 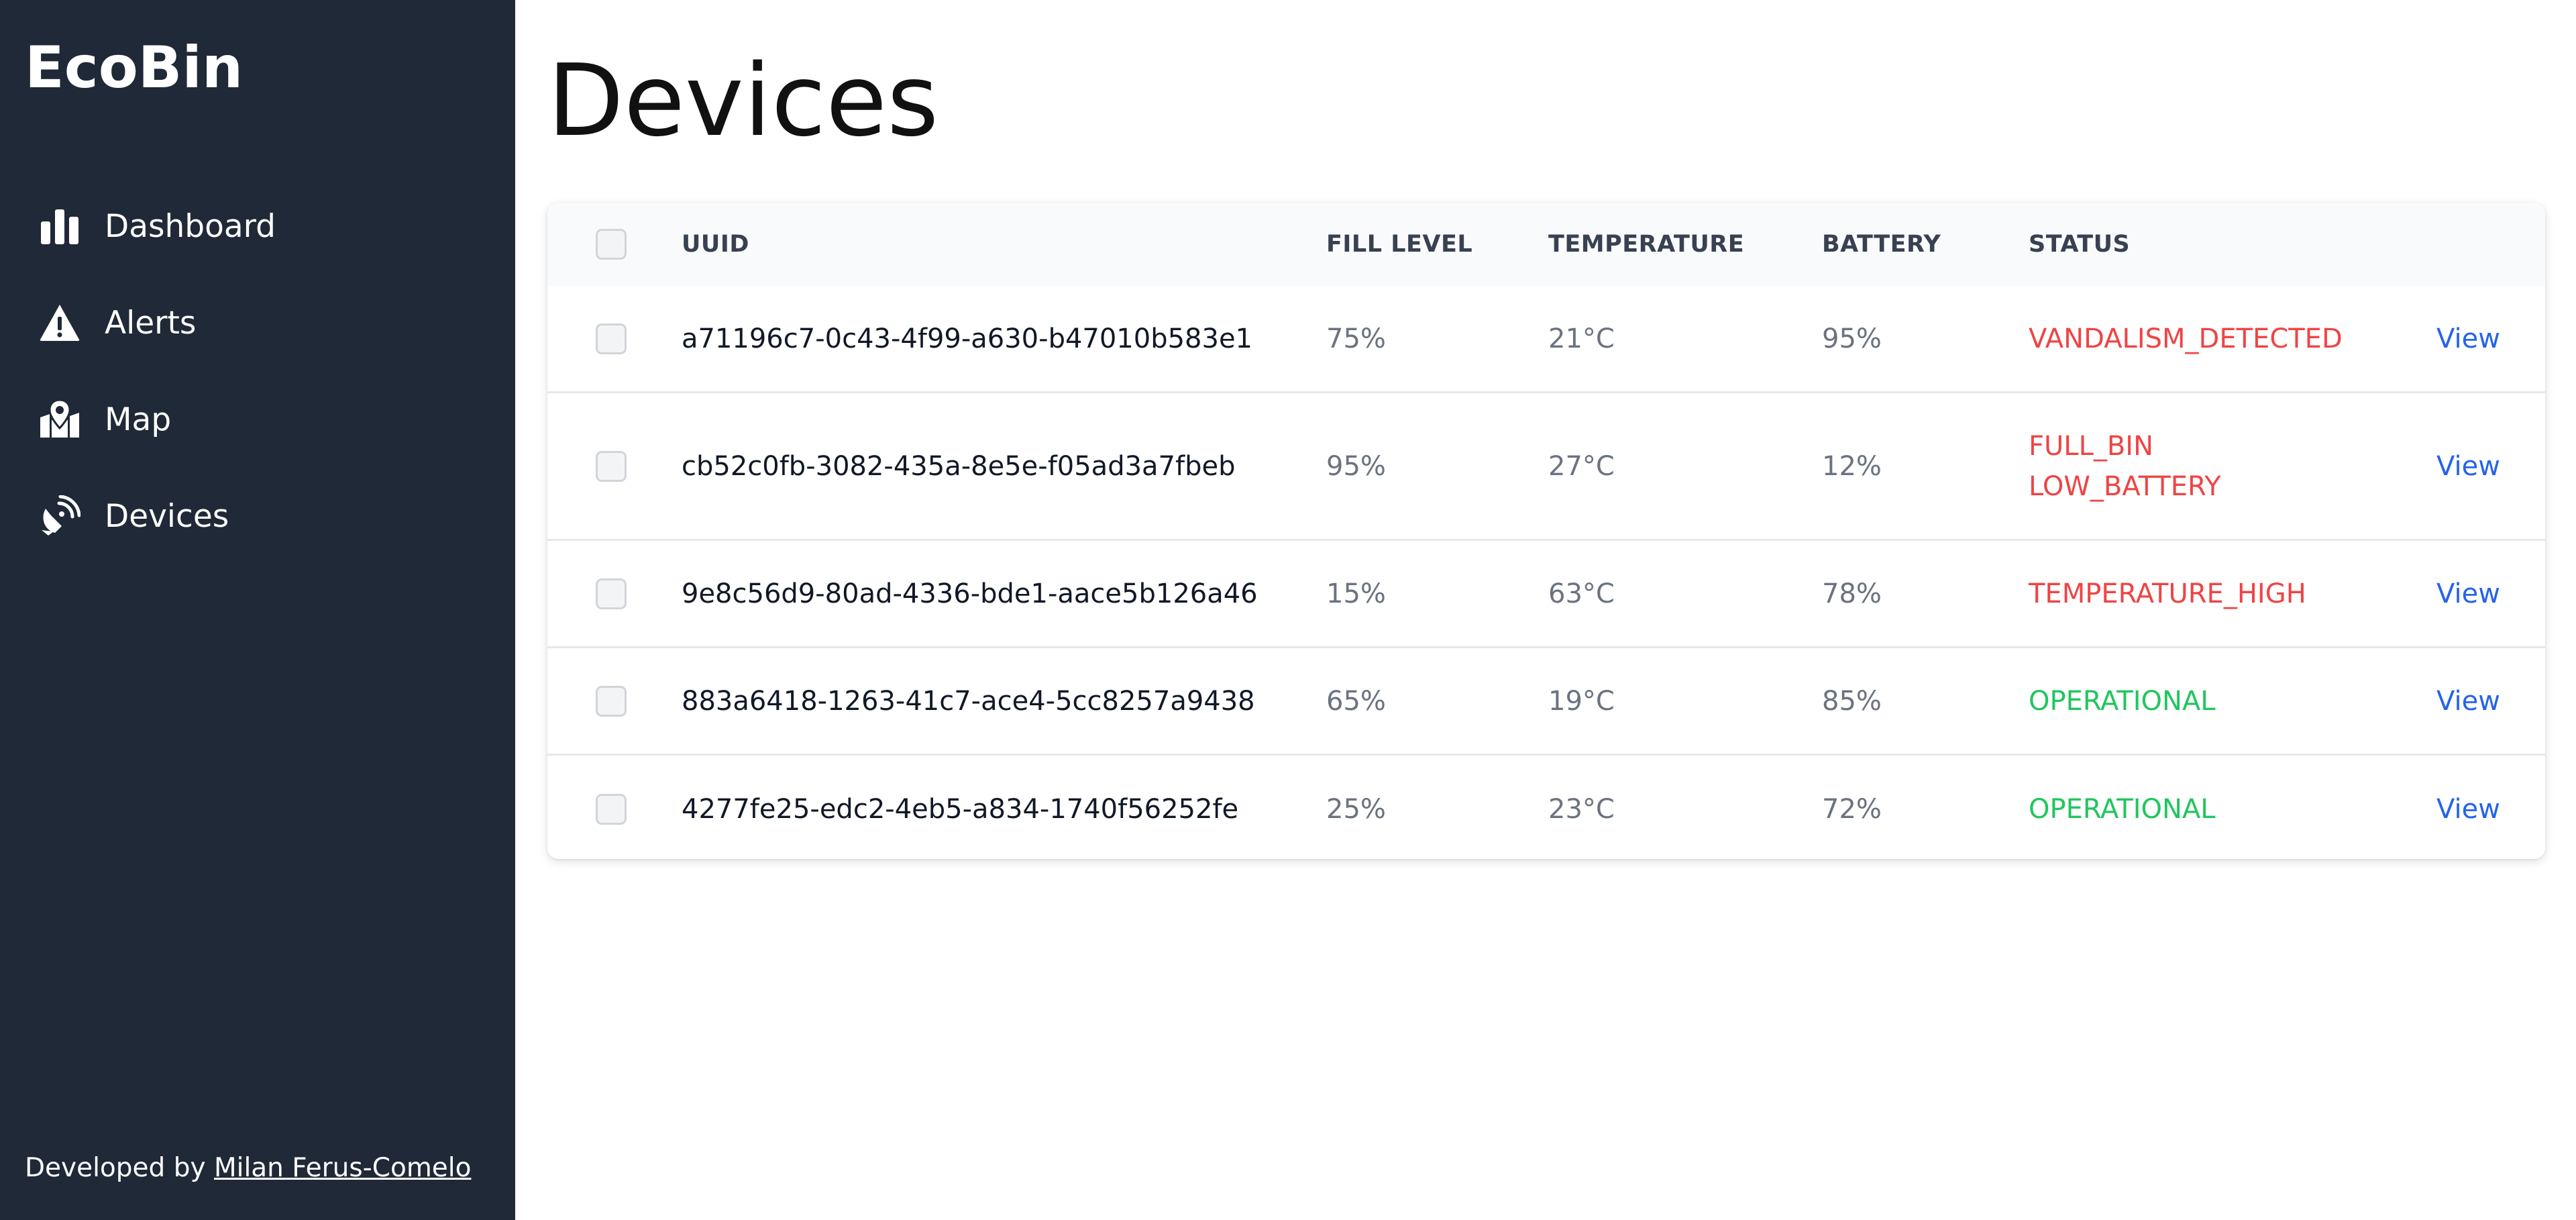 What do you see at coordinates (1852, 809) in the screenshot?
I see `battery: 72%` at bounding box center [1852, 809].